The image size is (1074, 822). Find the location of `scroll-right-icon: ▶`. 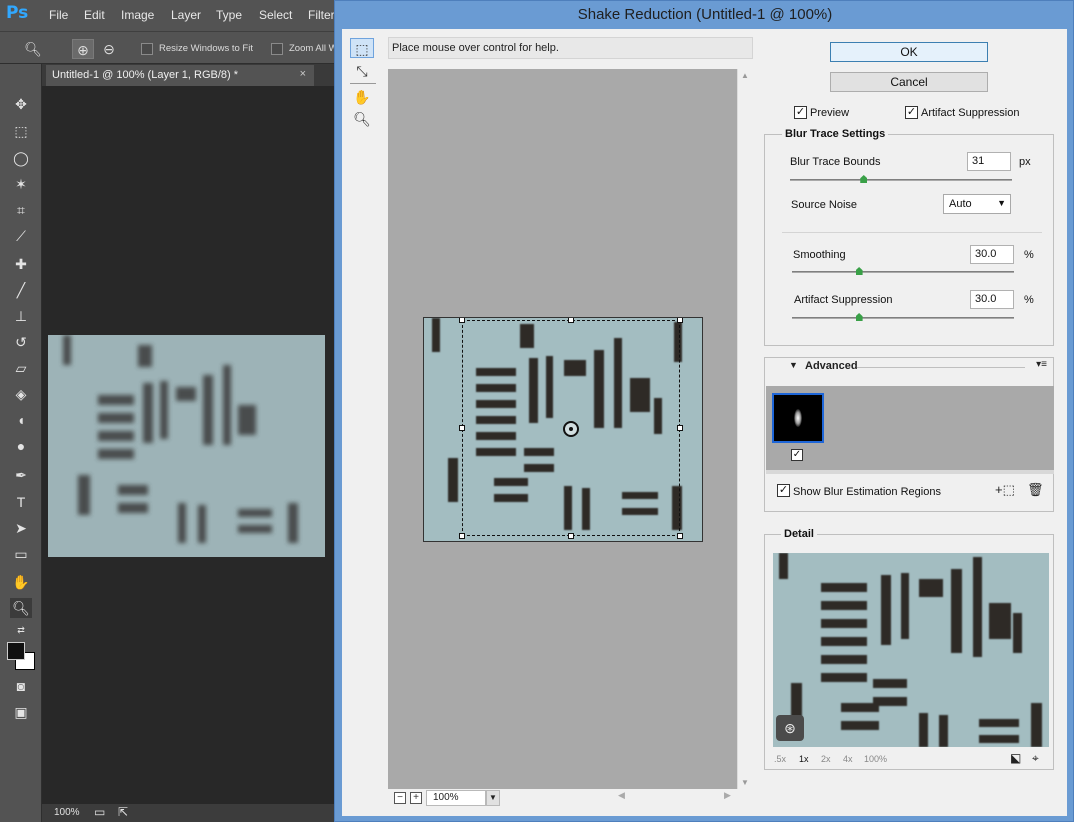

scroll-right-icon: ▶ is located at coordinates (727, 795).